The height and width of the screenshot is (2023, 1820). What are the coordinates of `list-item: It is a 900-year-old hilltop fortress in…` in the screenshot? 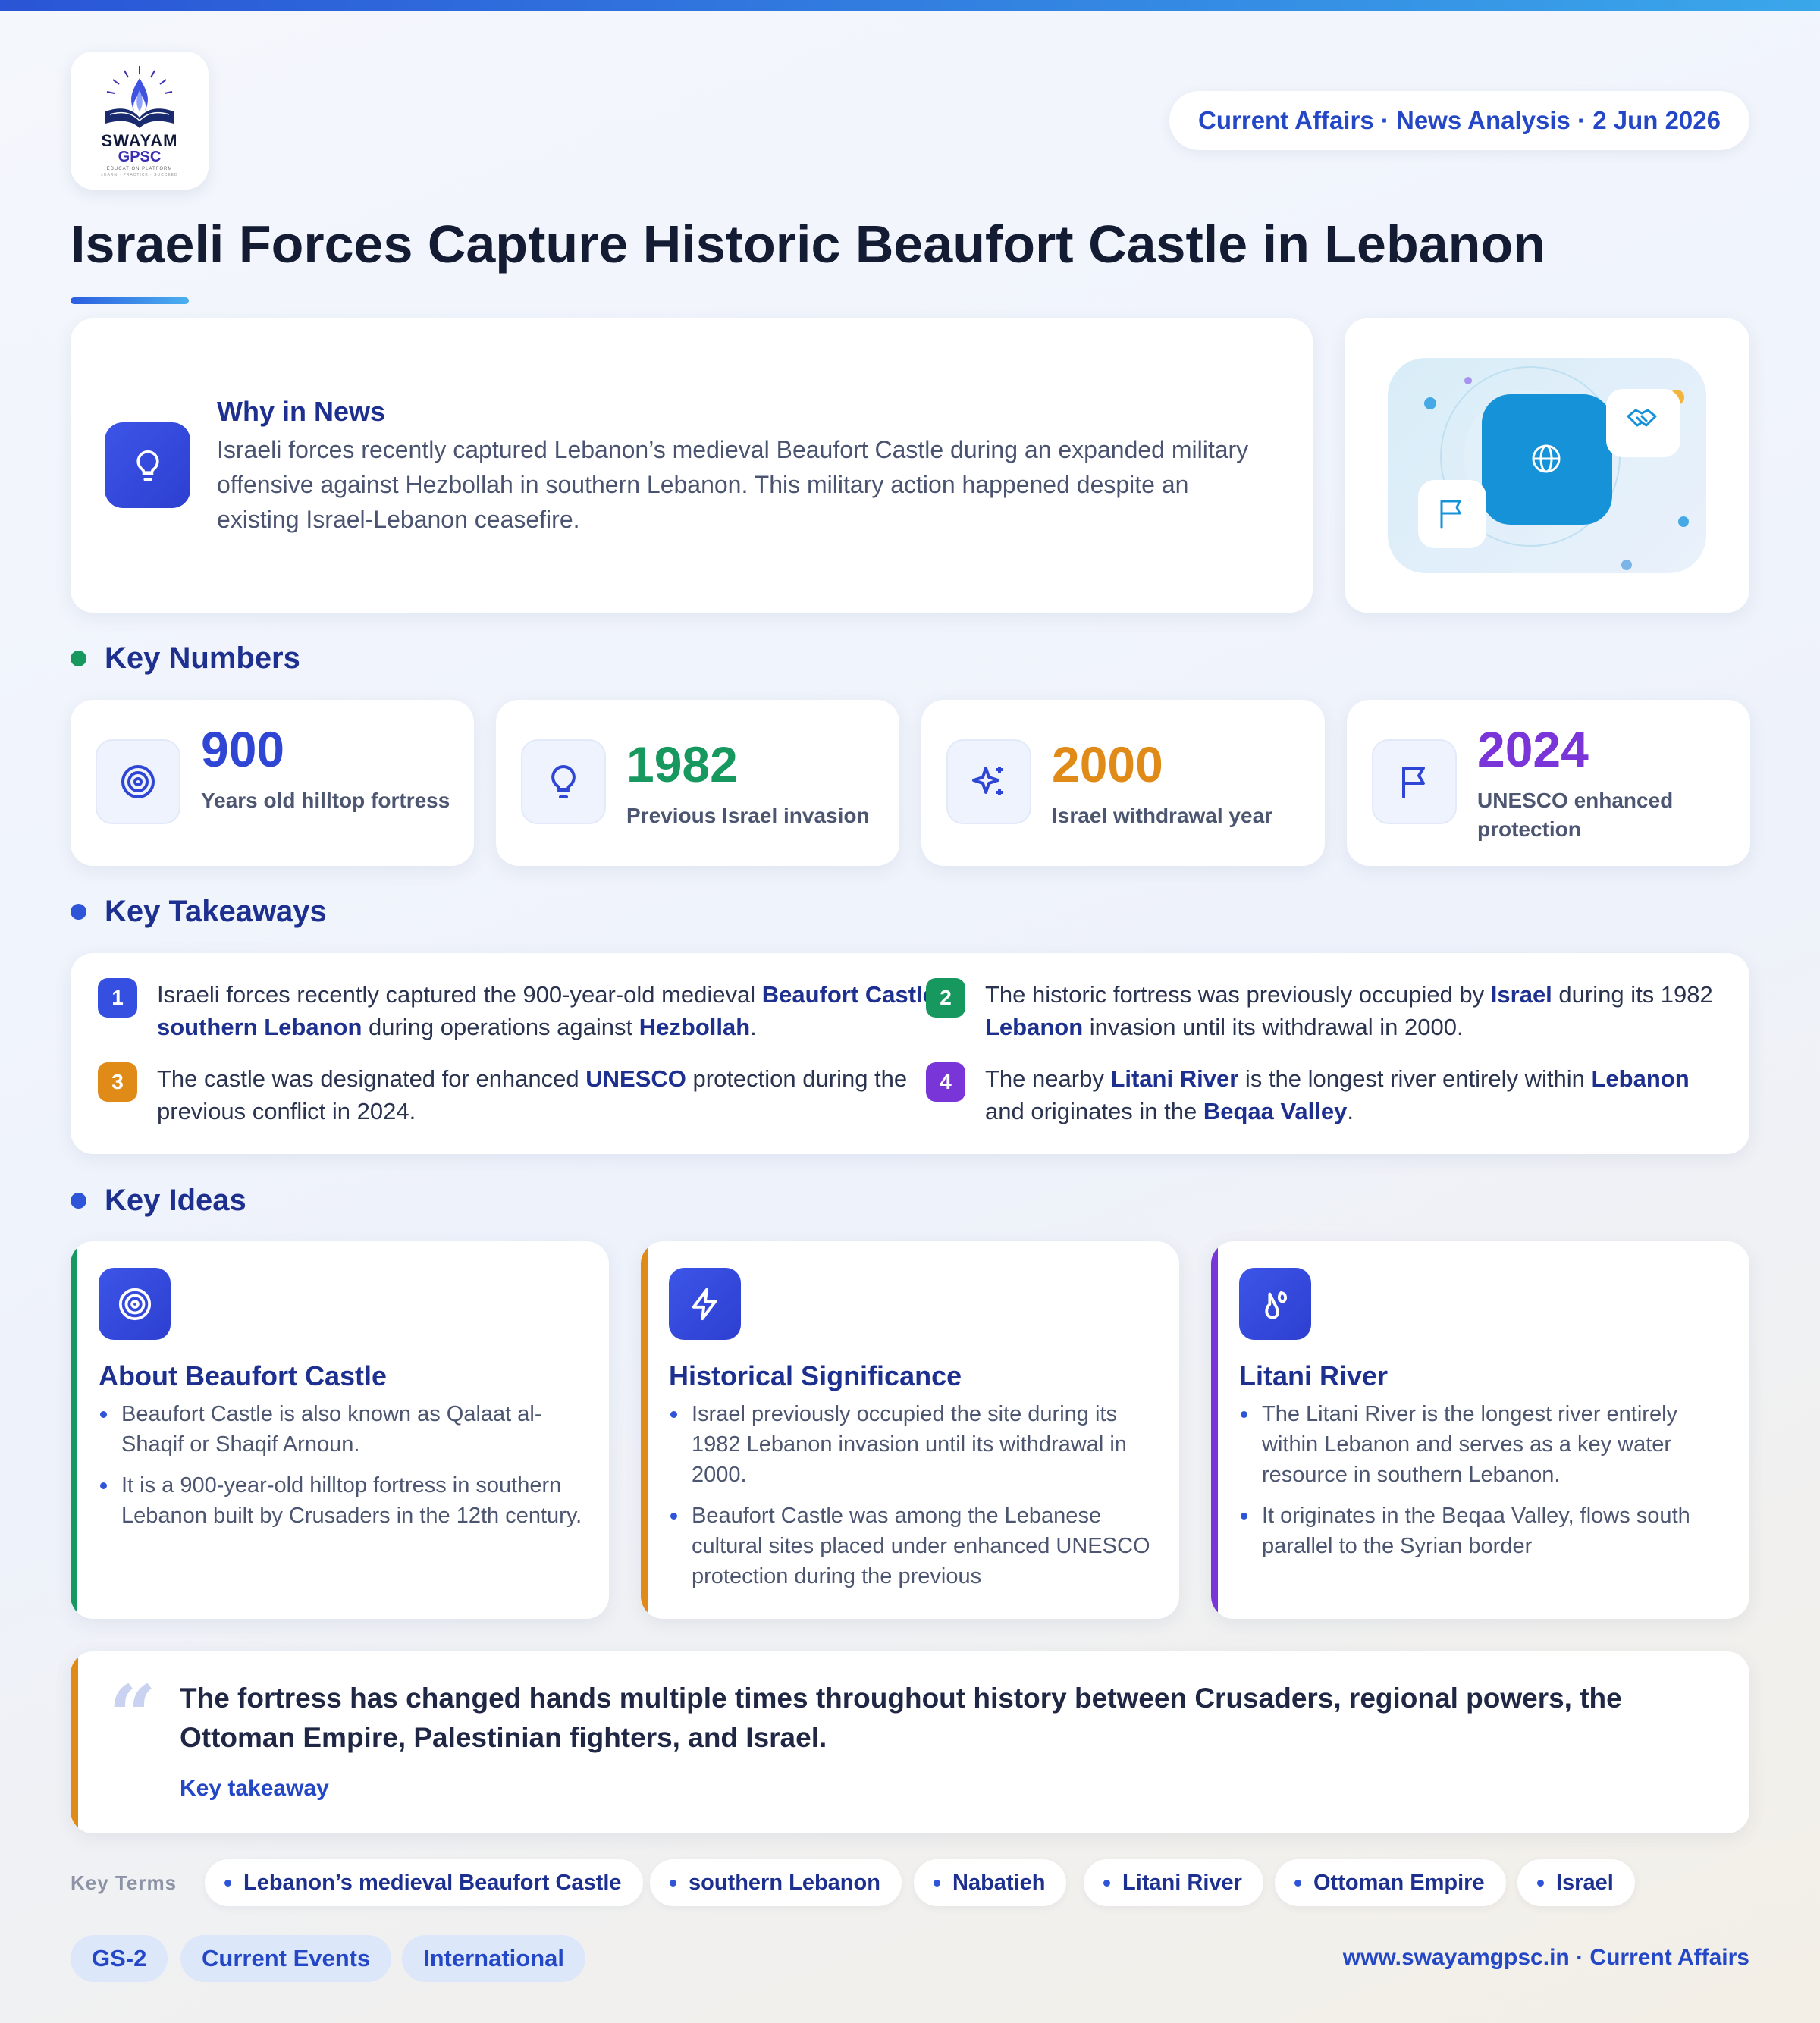 It's located at (341, 1501).